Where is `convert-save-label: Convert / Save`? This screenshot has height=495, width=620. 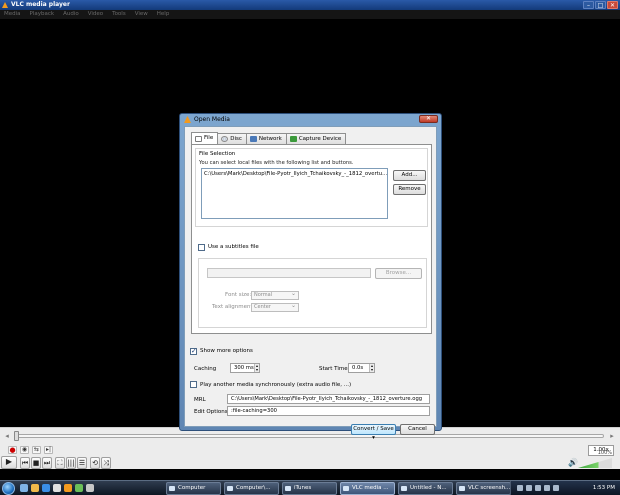
convert-save-label: Convert / Save is located at coordinates (373, 429).